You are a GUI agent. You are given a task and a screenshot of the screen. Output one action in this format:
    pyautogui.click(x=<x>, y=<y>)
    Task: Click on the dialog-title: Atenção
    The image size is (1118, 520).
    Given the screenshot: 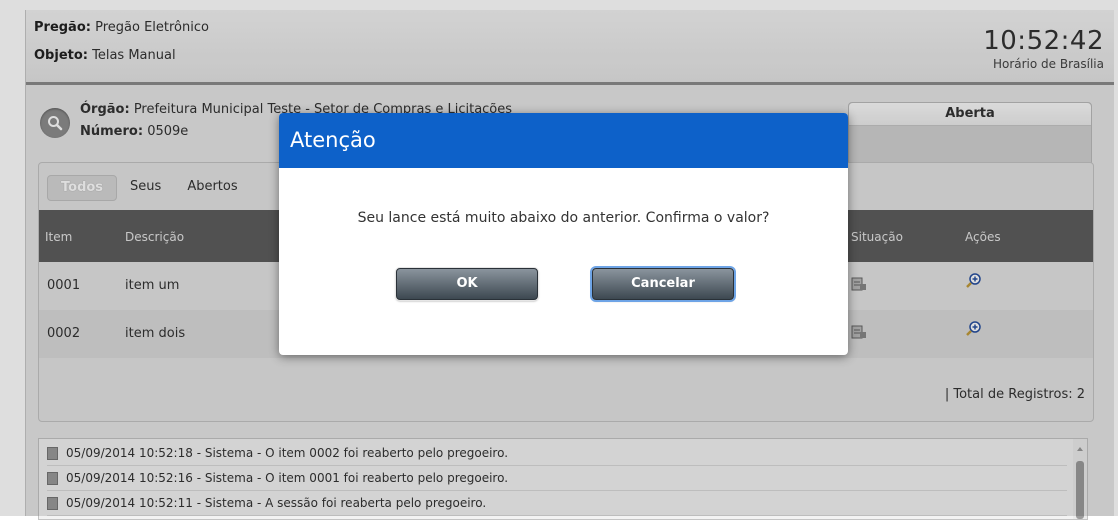 What is the action you would take?
    pyautogui.click(x=563, y=140)
    